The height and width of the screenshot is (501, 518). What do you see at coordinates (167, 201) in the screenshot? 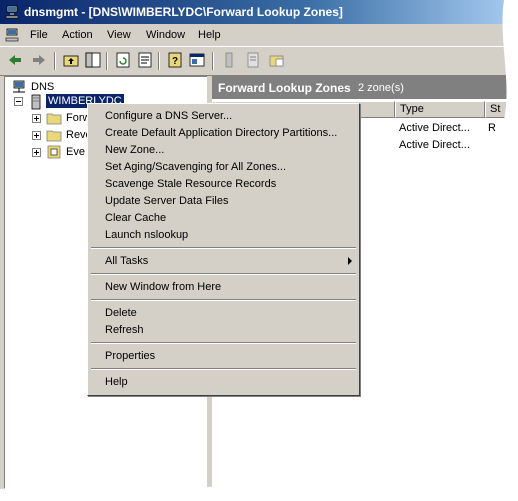
I see `menu-item-update-server-data-files: Update Server Data Files` at bounding box center [167, 201].